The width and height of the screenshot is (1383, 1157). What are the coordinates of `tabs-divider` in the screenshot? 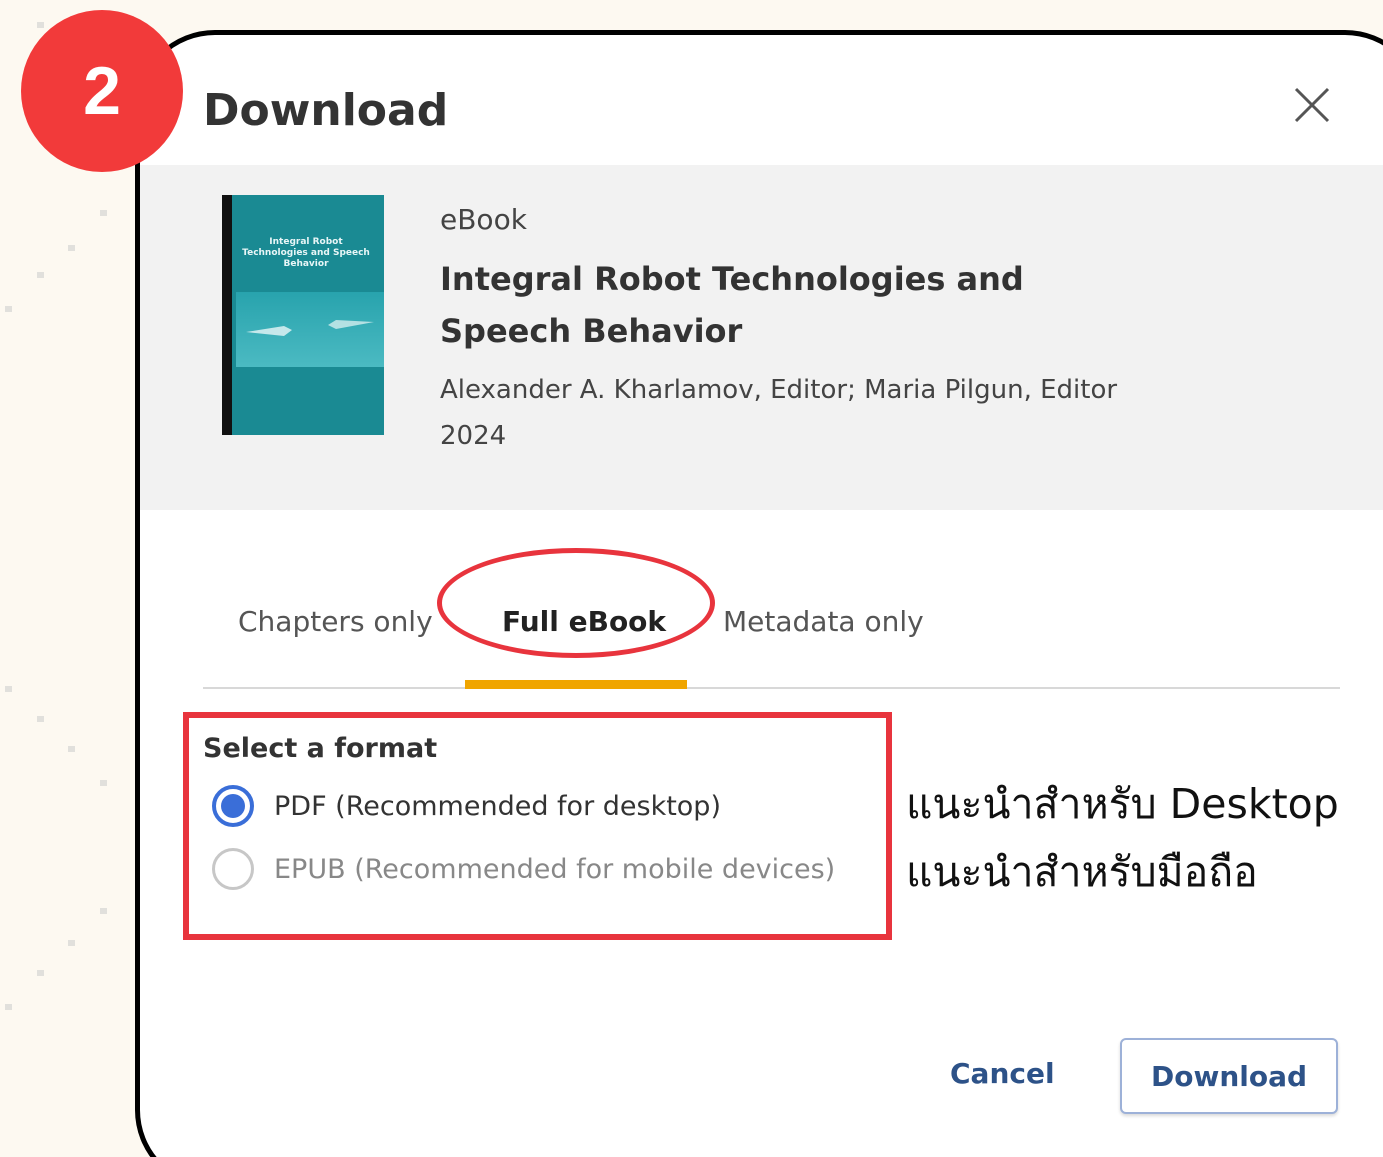 It's located at (771, 688).